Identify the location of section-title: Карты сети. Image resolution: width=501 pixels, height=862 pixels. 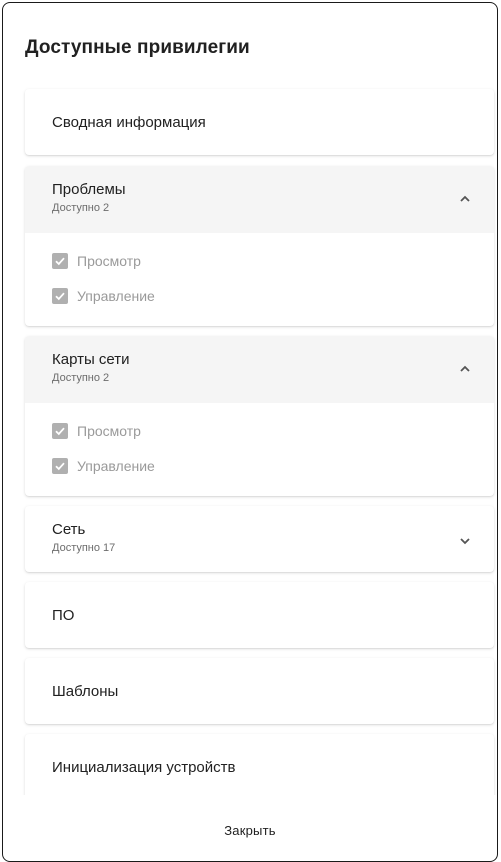
(91, 359).